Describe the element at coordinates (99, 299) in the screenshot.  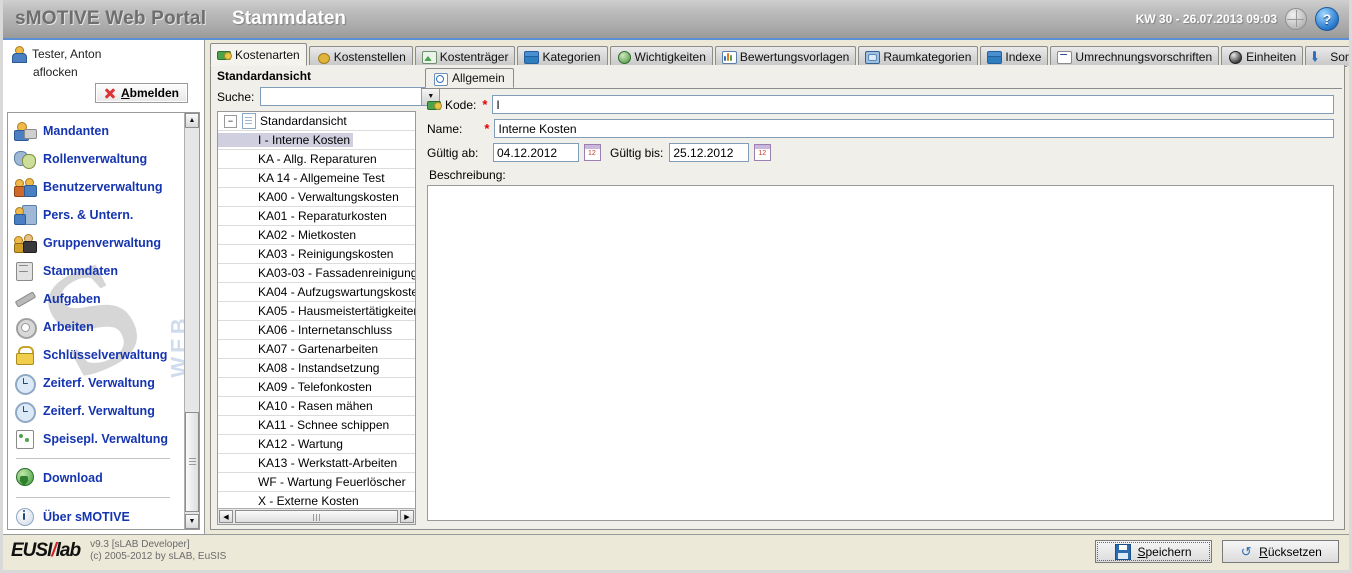
I see `sidebar-item-aufgaben: Aufgaben` at that location.